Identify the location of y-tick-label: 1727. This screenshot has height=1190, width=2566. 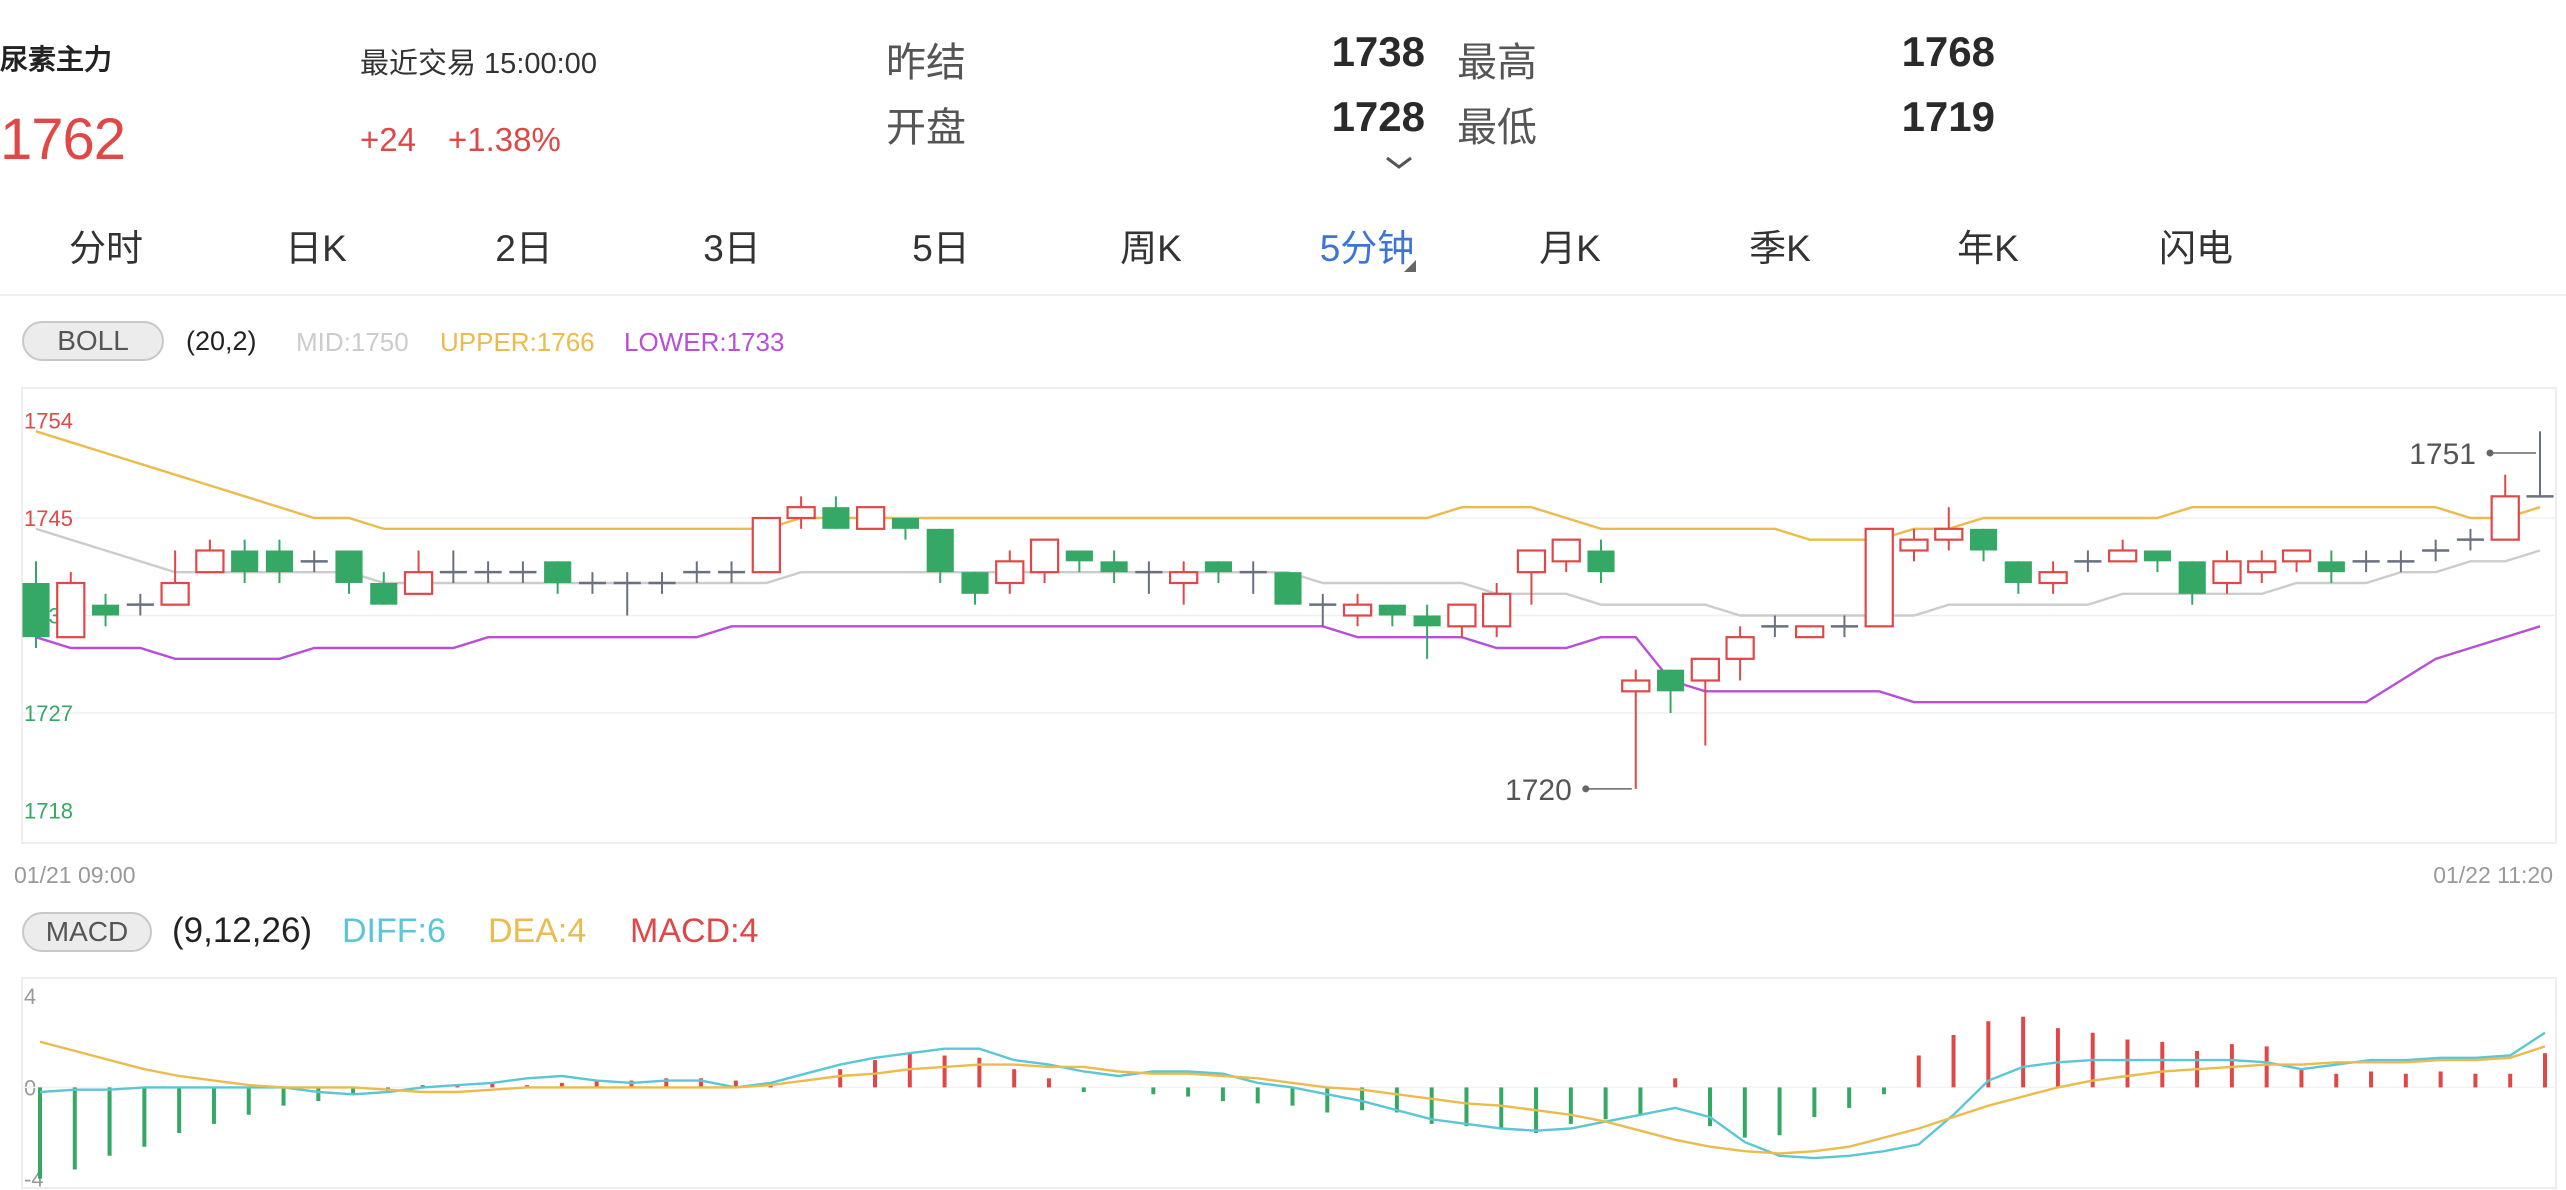
(48, 713).